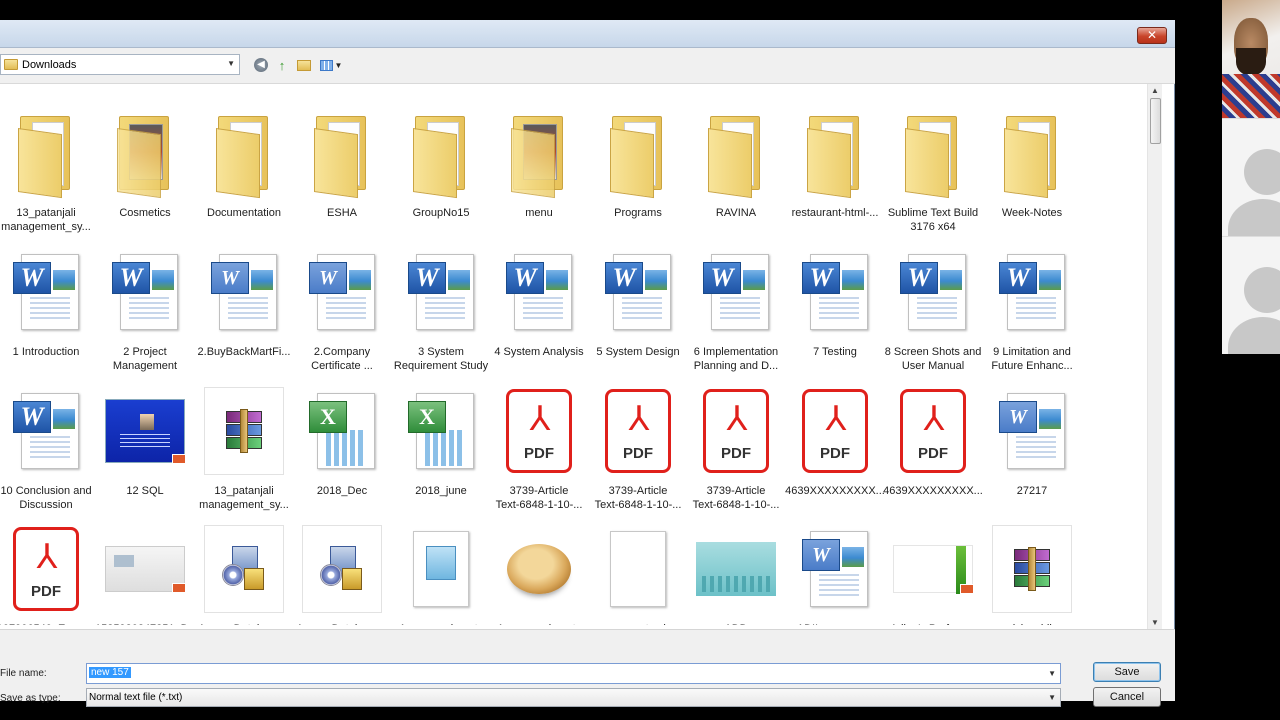 This screenshot has height=720, width=1280. What do you see at coordinates (933, 175) in the screenshot?
I see `file-item: Sublime Text Build 3176 x64` at bounding box center [933, 175].